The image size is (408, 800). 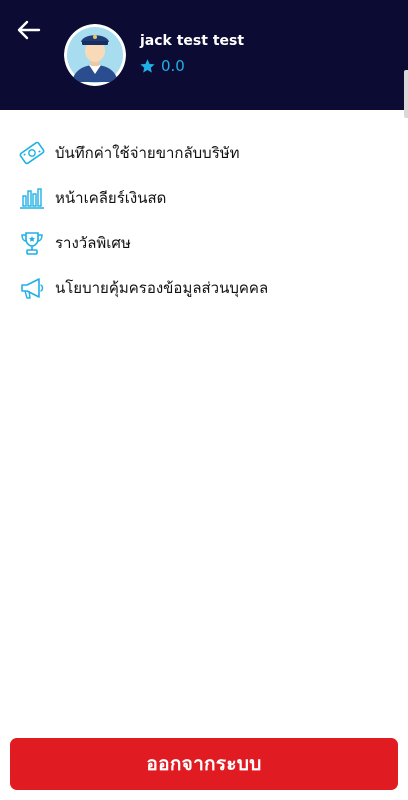 I want to click on logout-button: ออกจากระบบ, so click(x=204, y=764).